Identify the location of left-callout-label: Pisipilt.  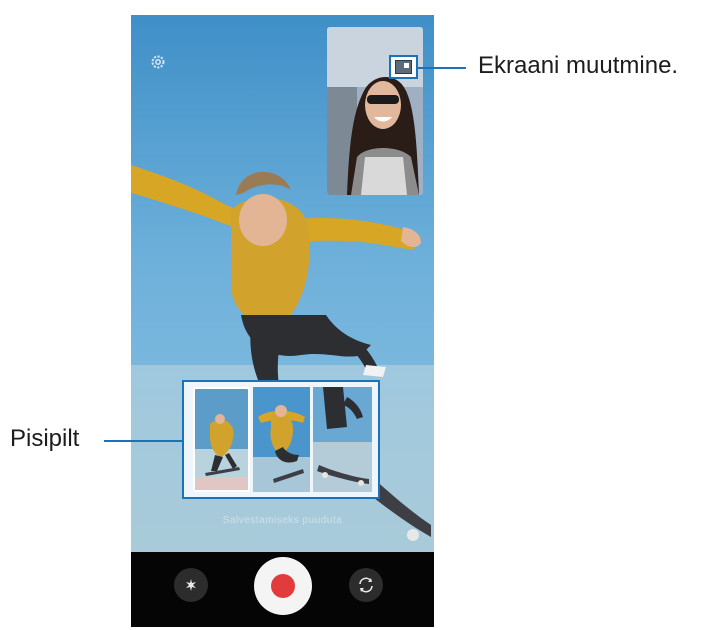
(45, 438).